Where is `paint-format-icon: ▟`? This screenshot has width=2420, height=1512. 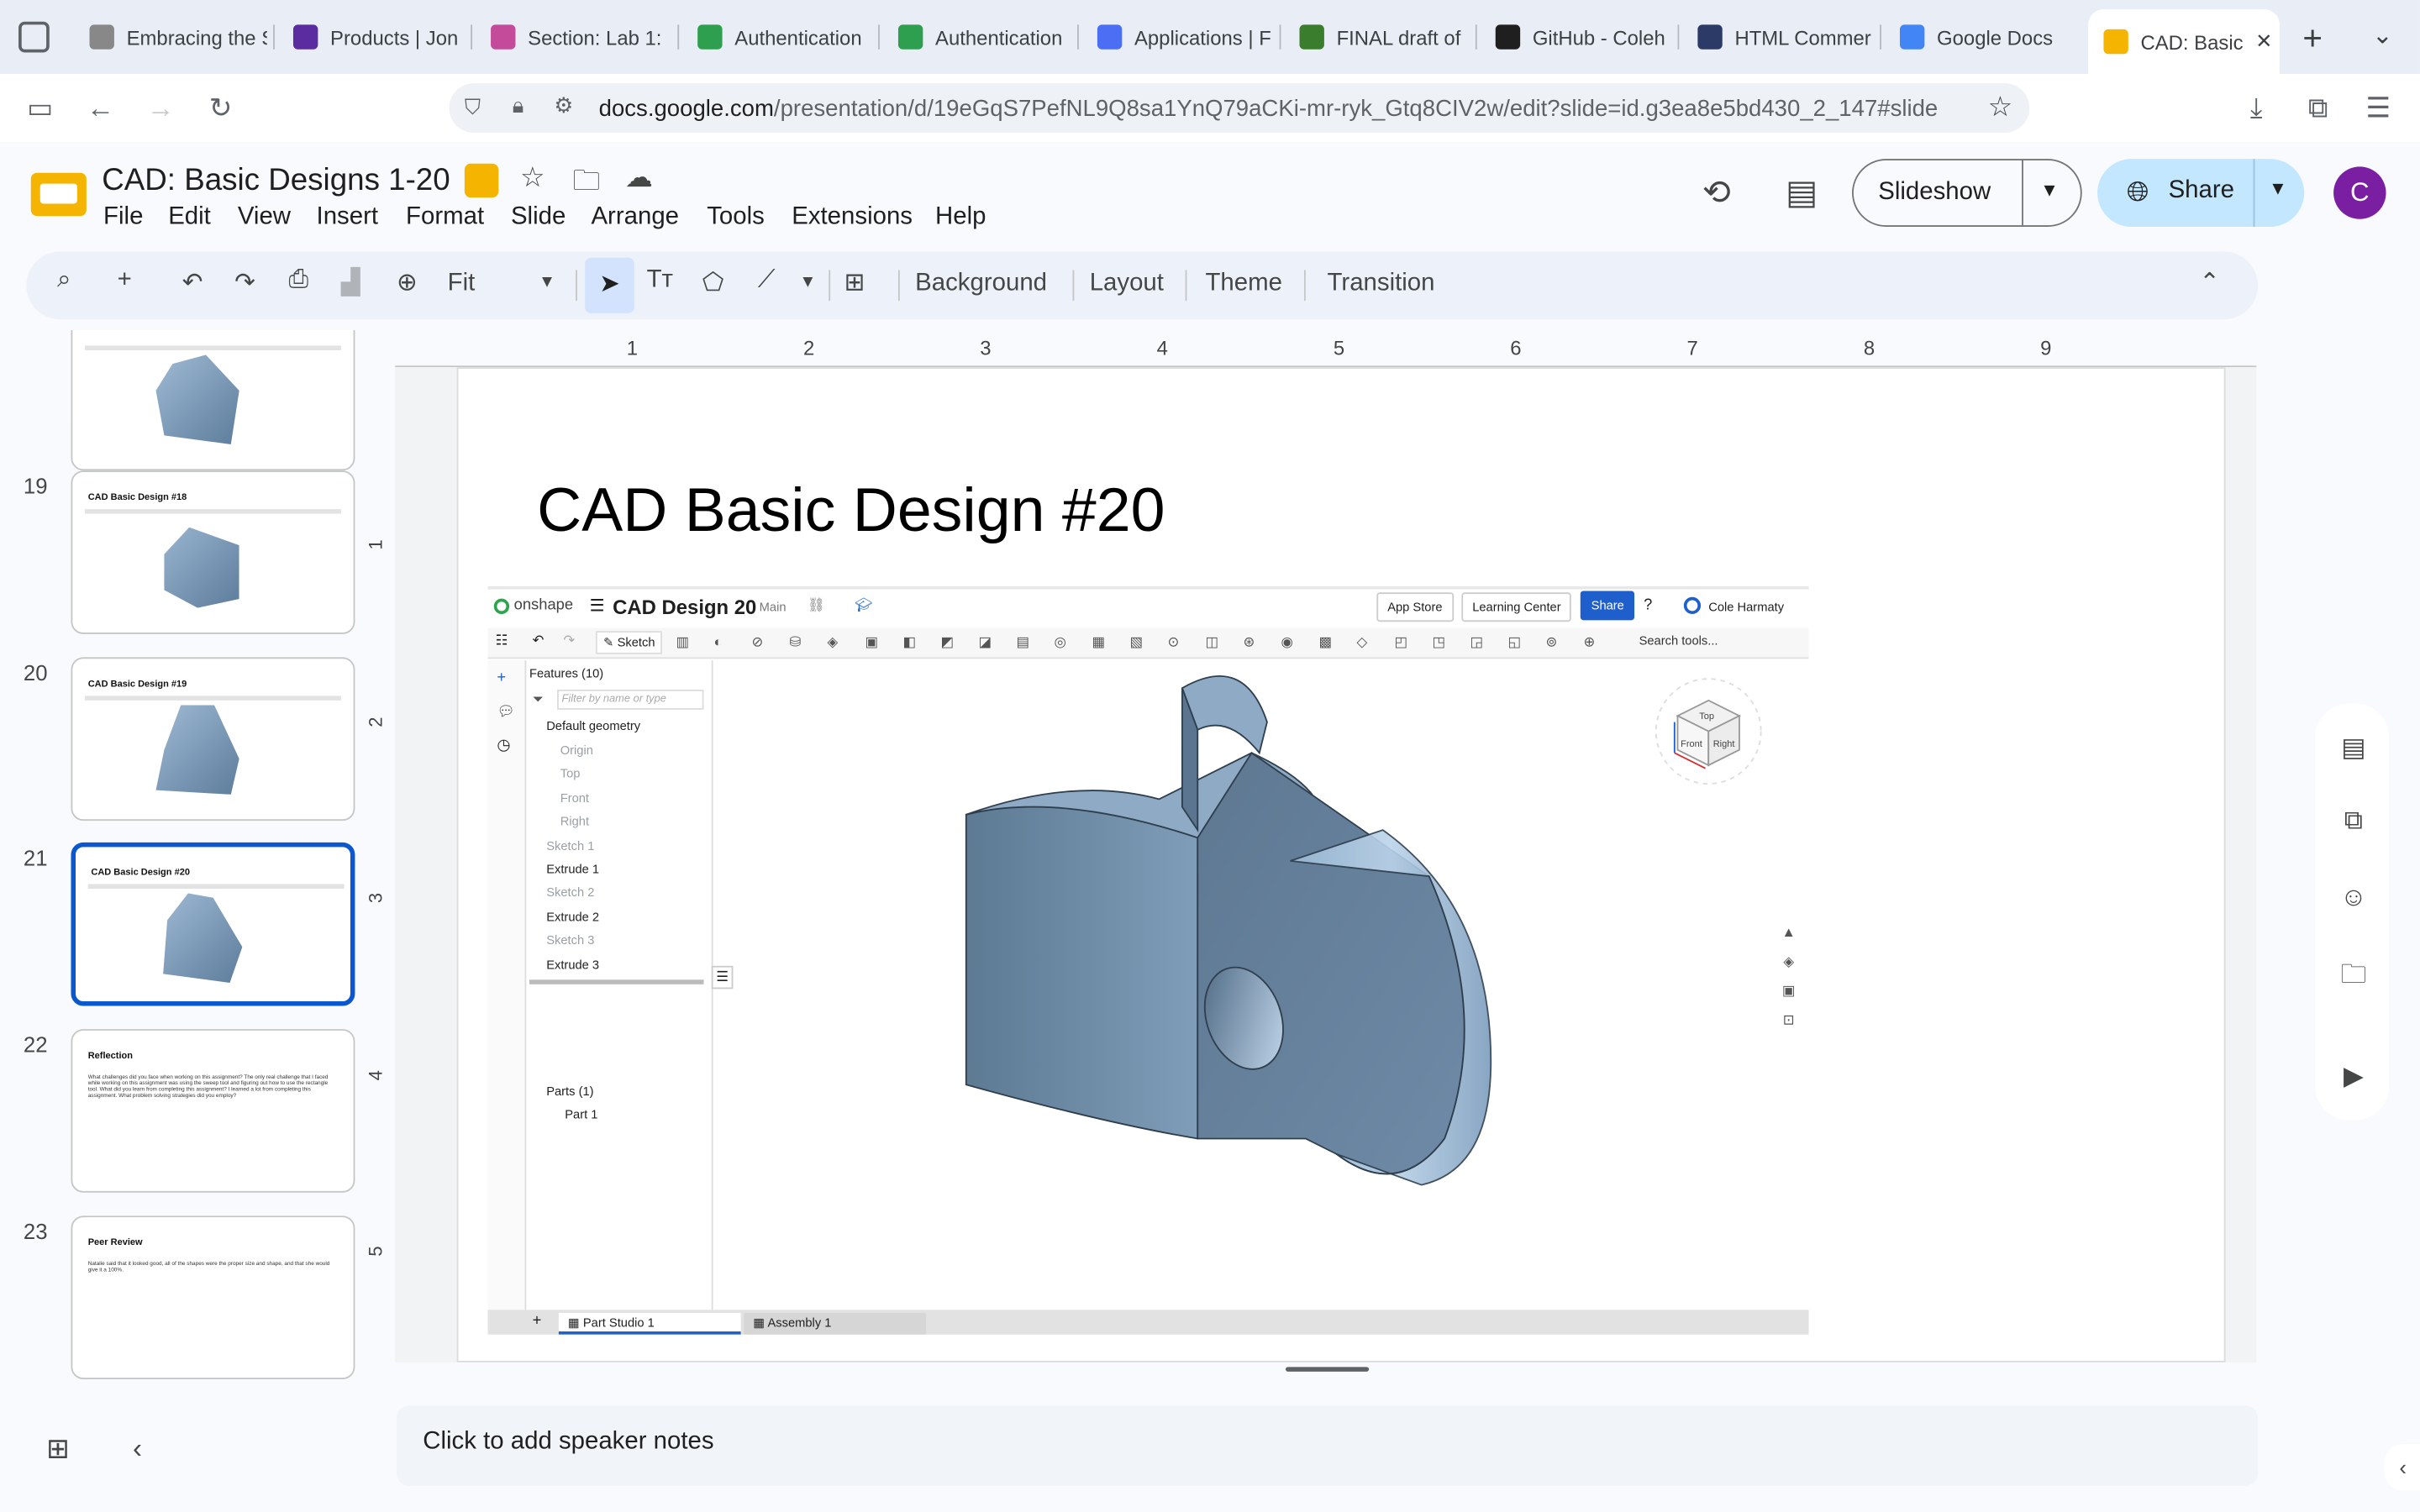
paint-format-icon: ▟ is located at coordinates (351, 282).